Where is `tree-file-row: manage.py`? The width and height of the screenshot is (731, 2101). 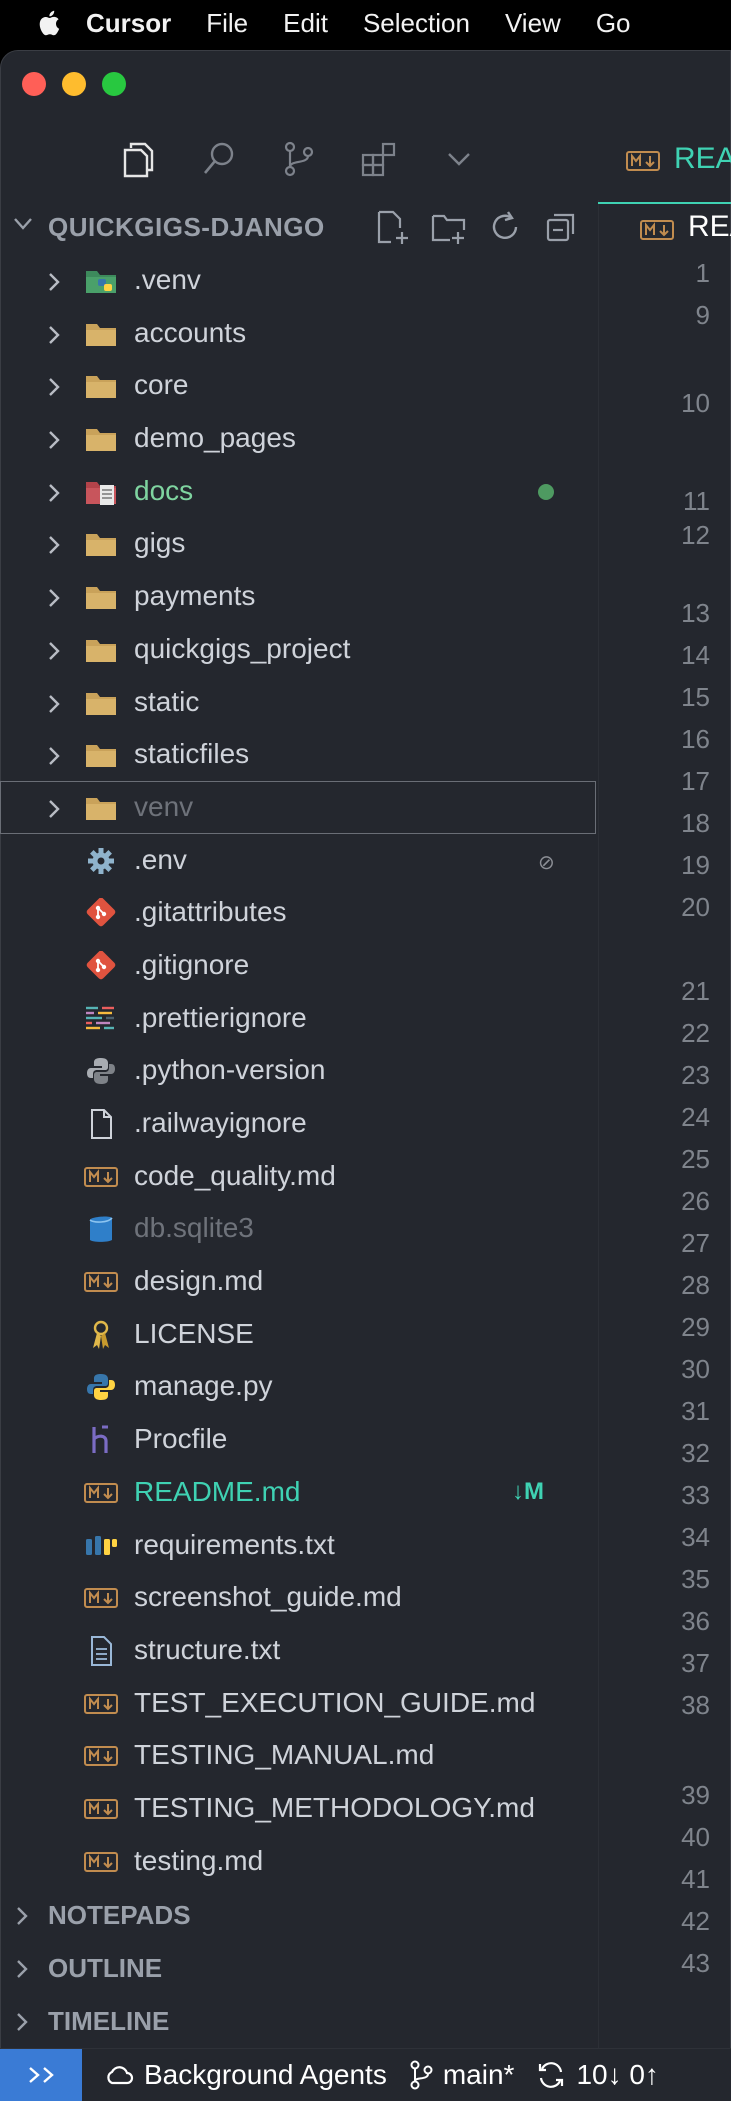 tree-file-row: manage.py is located at coordinates (299, 1386).